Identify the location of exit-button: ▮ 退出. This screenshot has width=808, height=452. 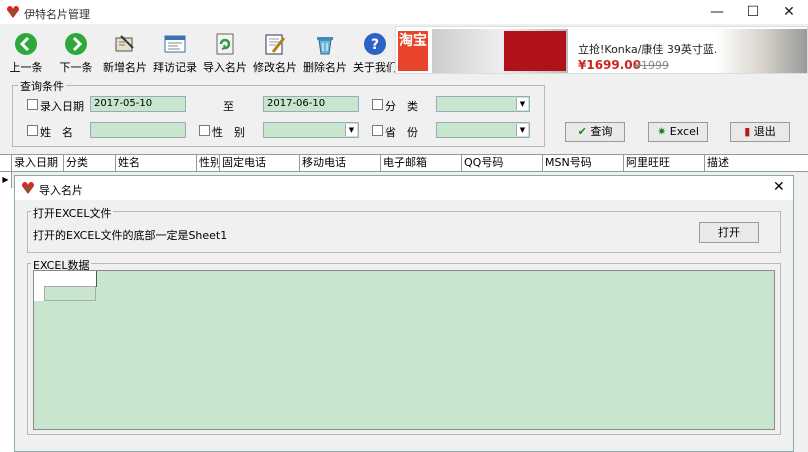
(760, 132).